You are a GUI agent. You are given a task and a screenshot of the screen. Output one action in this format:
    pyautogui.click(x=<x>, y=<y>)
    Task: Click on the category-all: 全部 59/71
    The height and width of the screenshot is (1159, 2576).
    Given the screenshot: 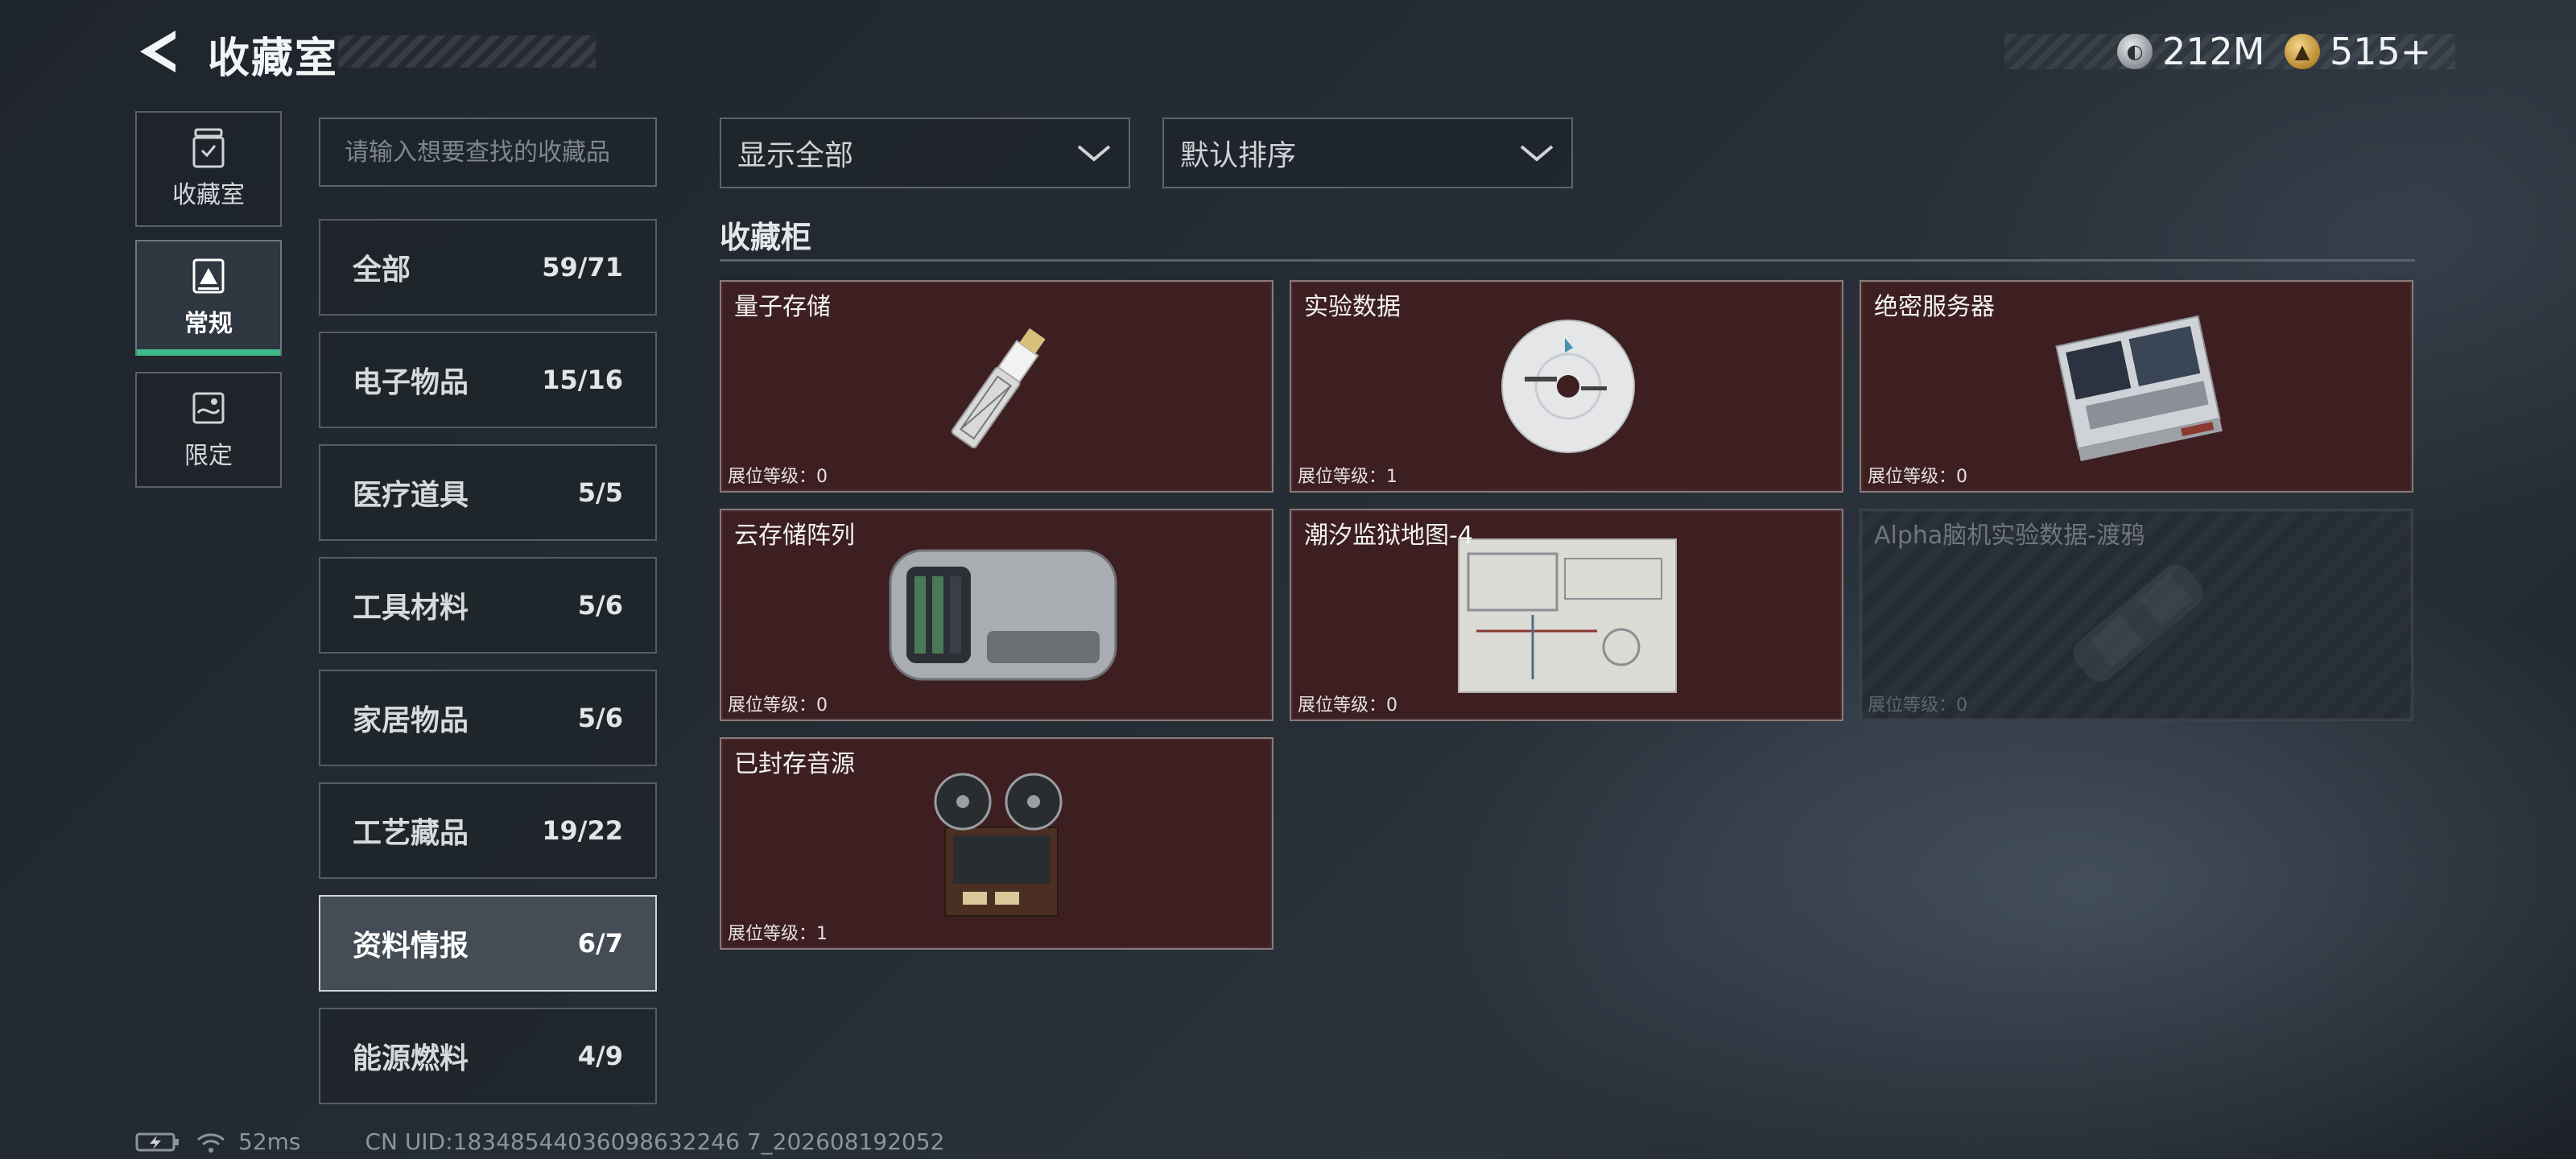 What is the action you would take?
    pyautogui.click(x=488, y=267)
    